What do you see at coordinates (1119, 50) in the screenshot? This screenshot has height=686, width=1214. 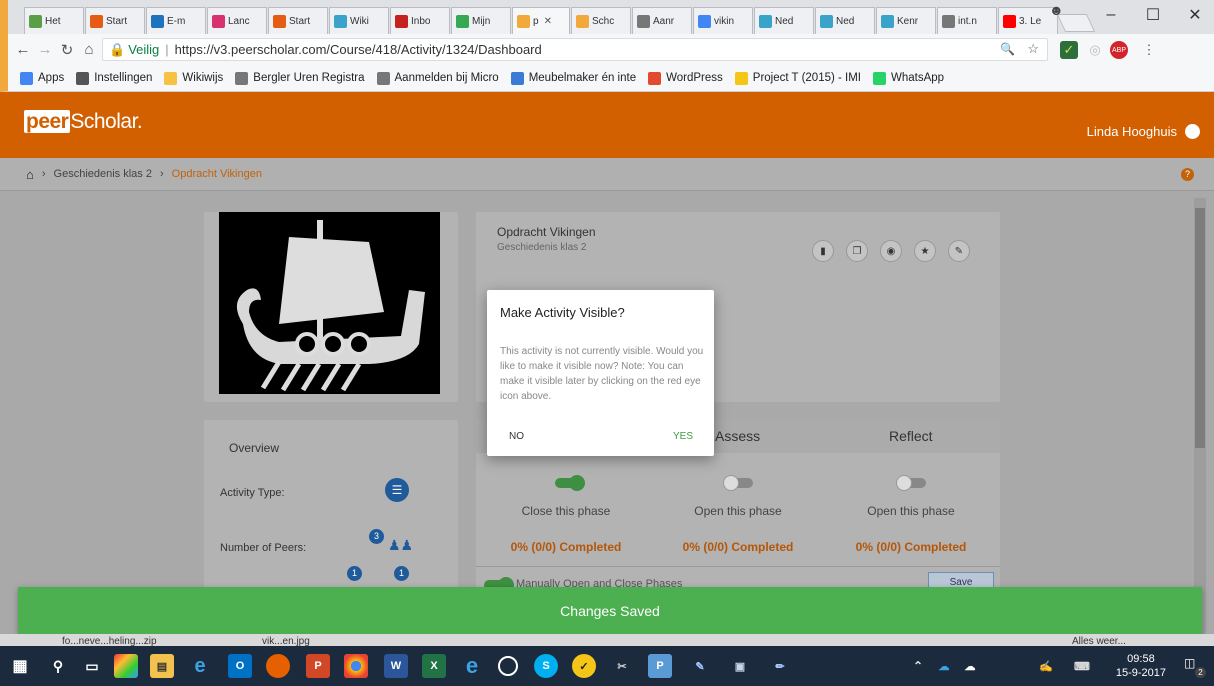 I see `adblock-icon: ABP` at bounding box center [1119, 50].